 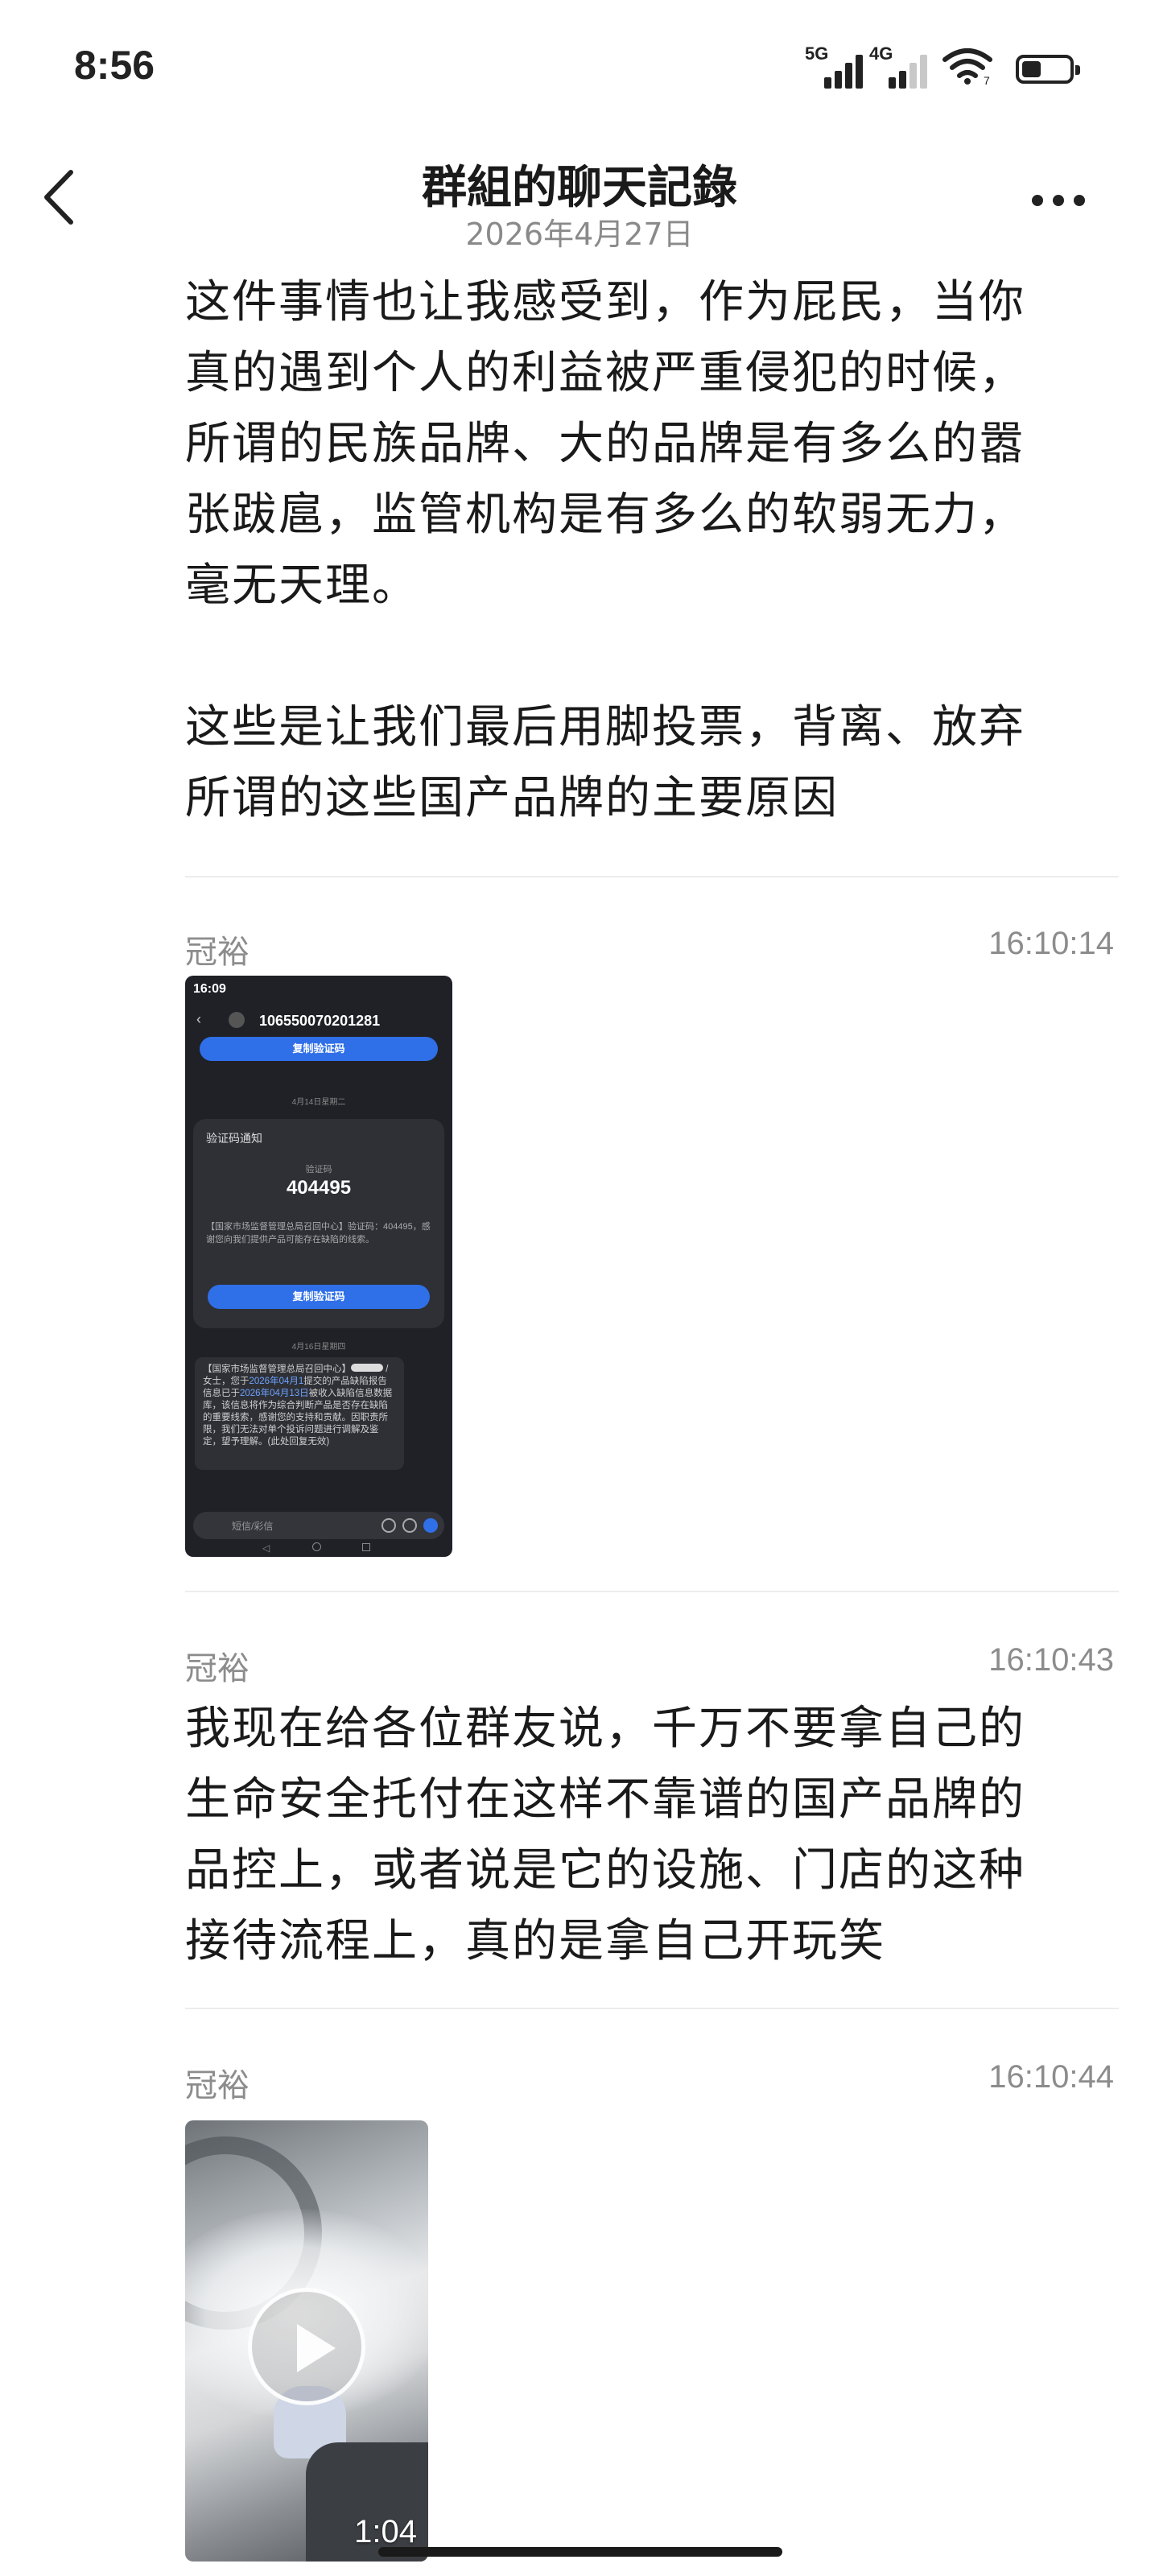 What do you see at coordinates (319, 1188) in the screenshot?
I see `thumb-code: 404495` at bounding box center [319, 1188].